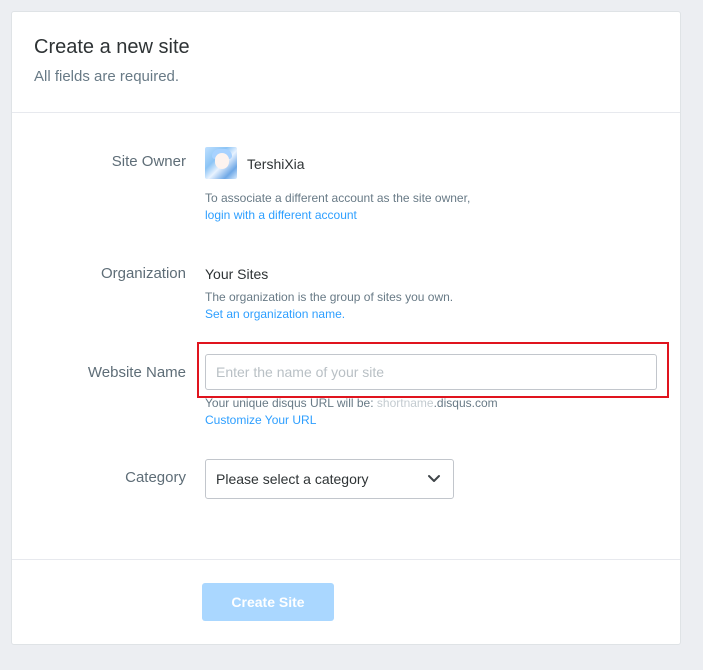 The image size is (703, 670). I want to click on user-avatar, so click(221, 163).